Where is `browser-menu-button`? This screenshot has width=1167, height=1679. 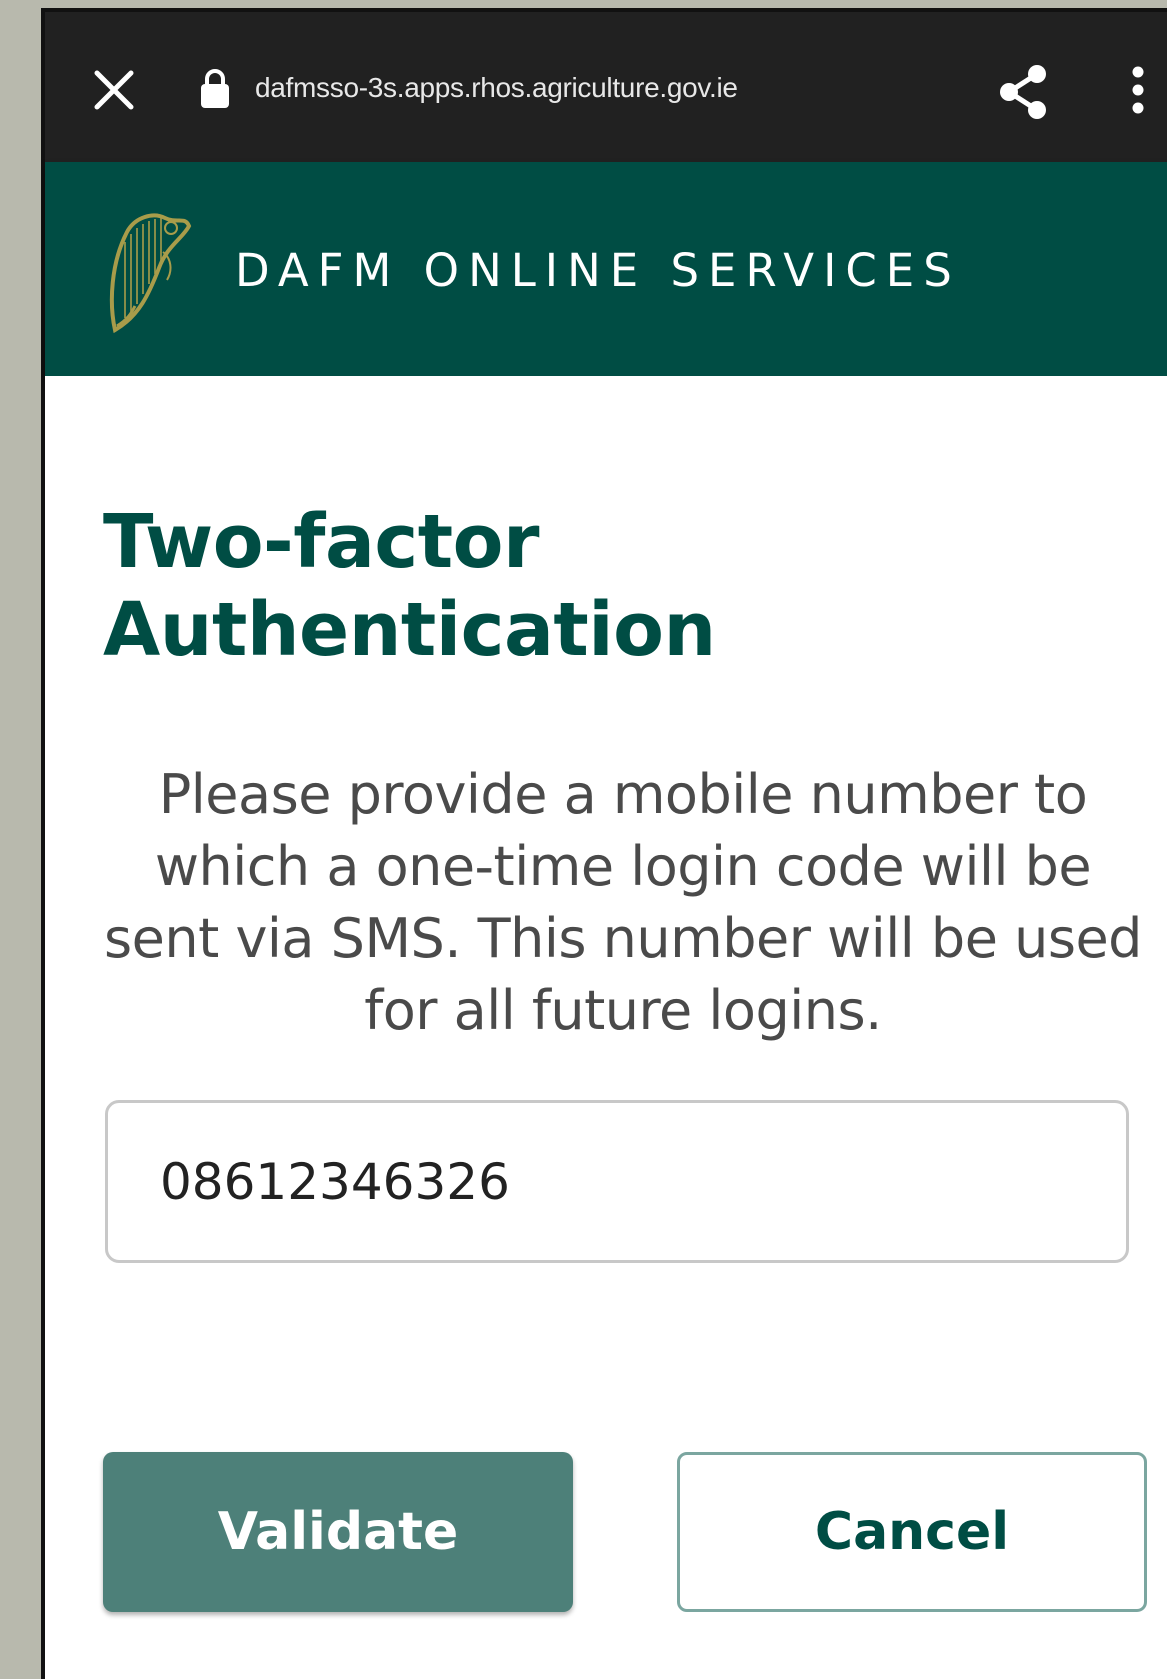
browser-menu-button is located at coordinates (1138, 93).